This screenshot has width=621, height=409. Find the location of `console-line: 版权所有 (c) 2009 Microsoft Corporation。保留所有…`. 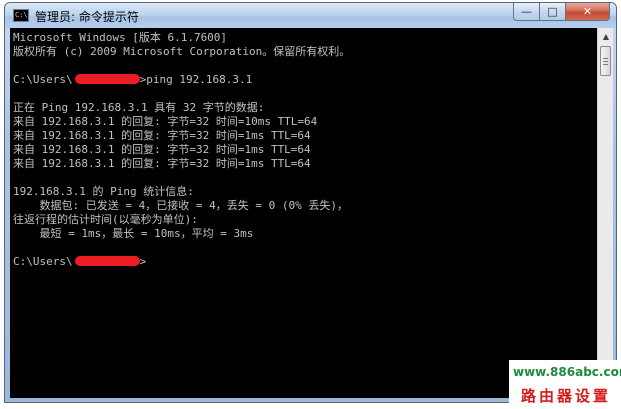

console-line: 版权所有 (c) 2009 Microsoft Corporation。保留所有… is located at coordinates (182, 51).